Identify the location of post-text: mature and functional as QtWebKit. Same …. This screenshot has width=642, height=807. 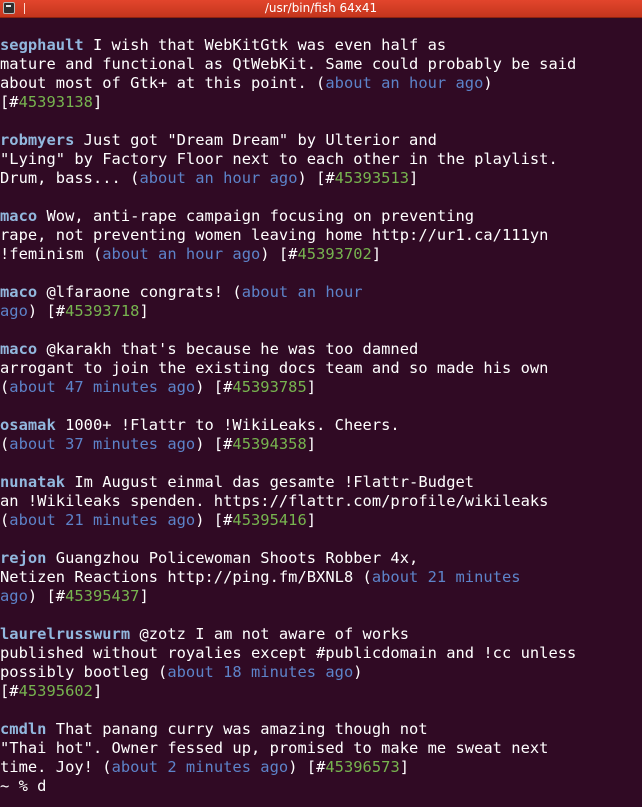
(288, 64).